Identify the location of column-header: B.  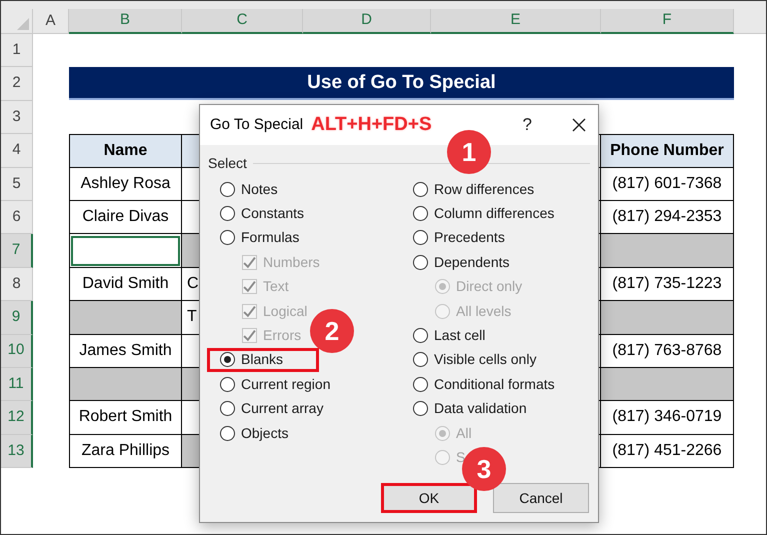
(125, 21).